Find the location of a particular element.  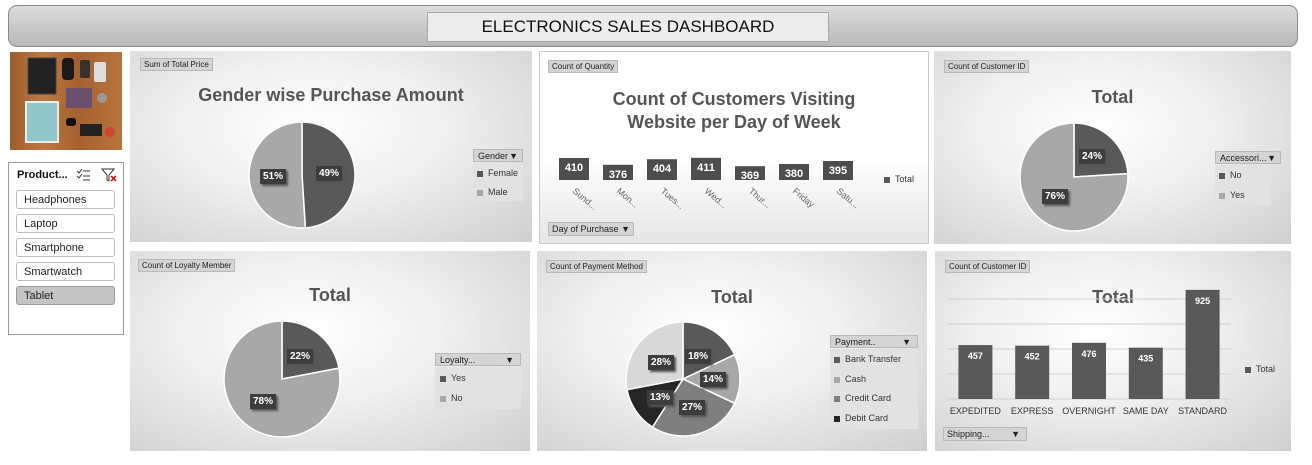

payment-legend-filter: Payment.. ▼ is located at coordinates (874, 341).